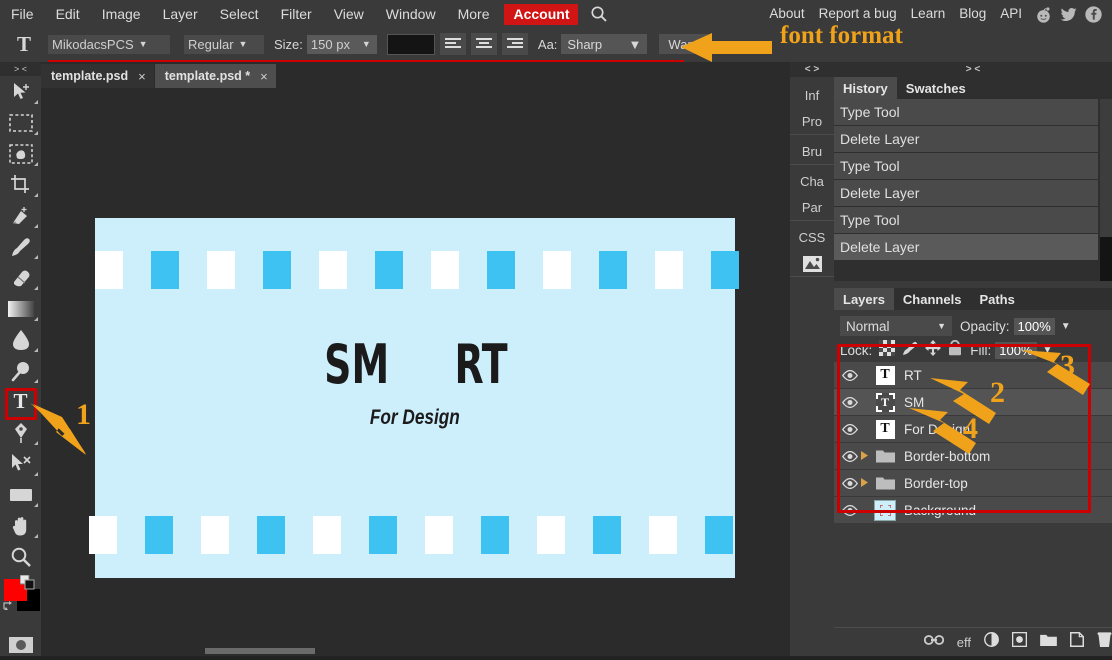  I want to click on font-size-input: 150 px ▼, so click(341, 44).